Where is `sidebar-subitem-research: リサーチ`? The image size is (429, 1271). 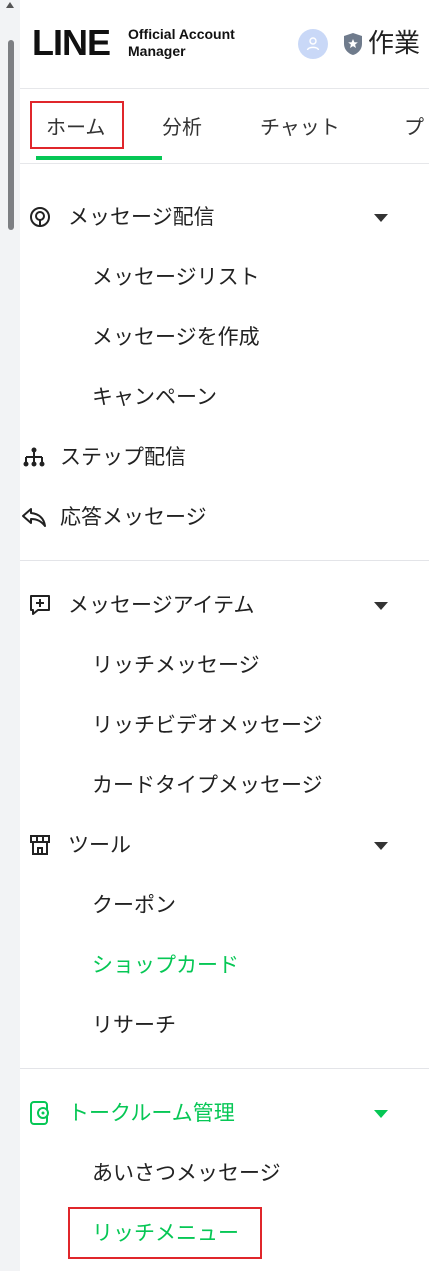 sidebar-subitem-research: リサーチ is located at coordinates (224, 1025).